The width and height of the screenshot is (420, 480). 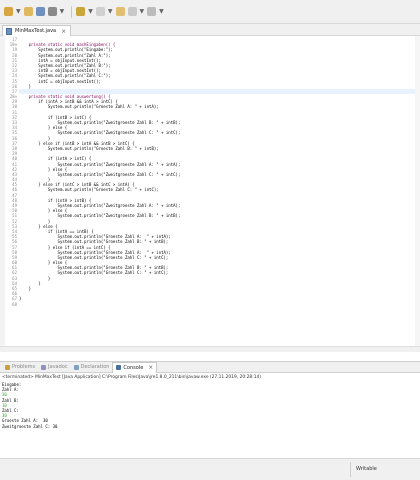 What do you see at coordinates (417, 194) in the screenshot?
I see `overview-ruler` at bounding box center [417, 194].